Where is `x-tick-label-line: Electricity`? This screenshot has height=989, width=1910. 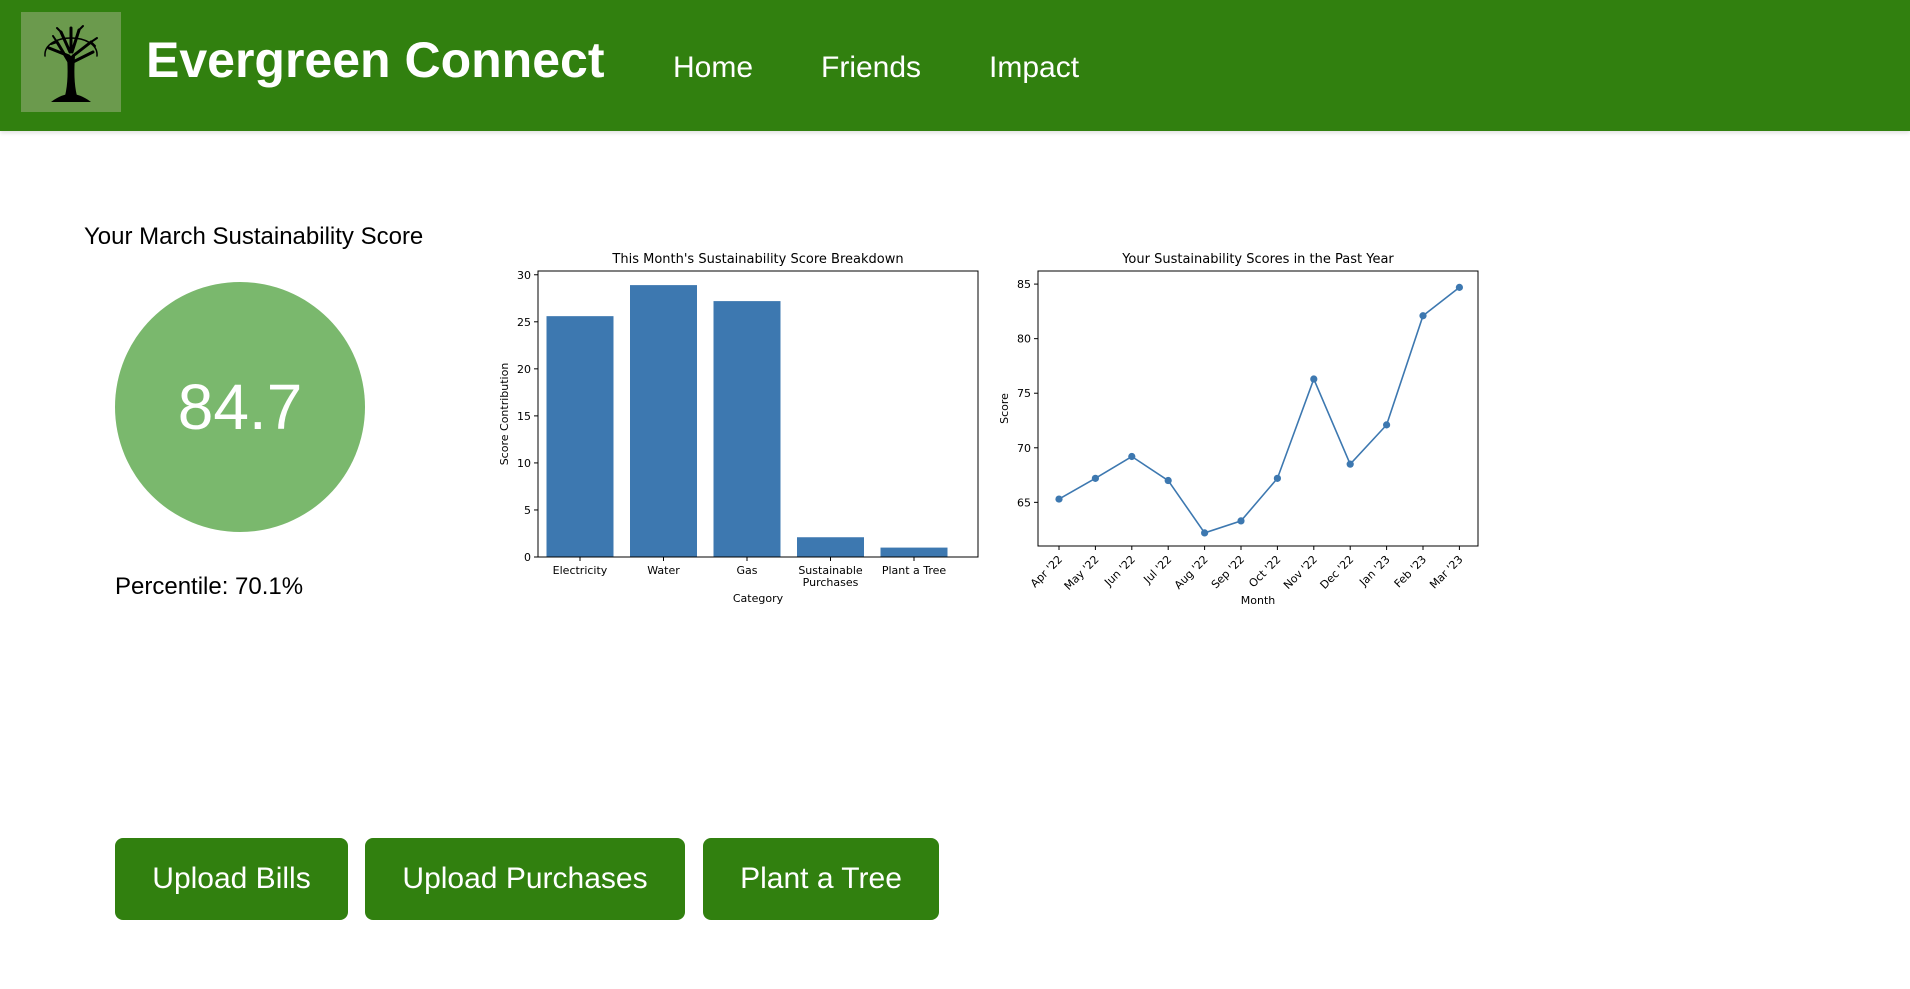 x-tick-label-line: Electricity is located at coordinates (580, 570).